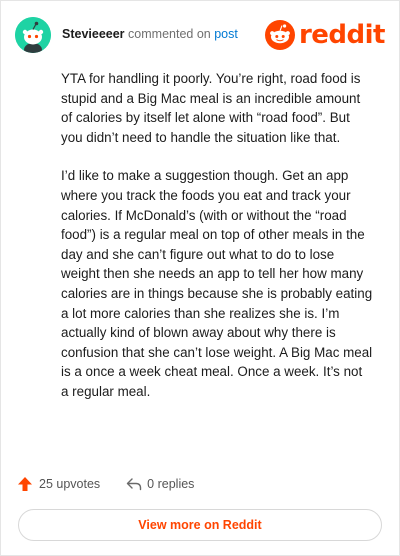 The width and height of the screenshot is (400, 556). Describe the element at coordinates (226, 34) in the screenshot. I see `post-link: post` at that location.